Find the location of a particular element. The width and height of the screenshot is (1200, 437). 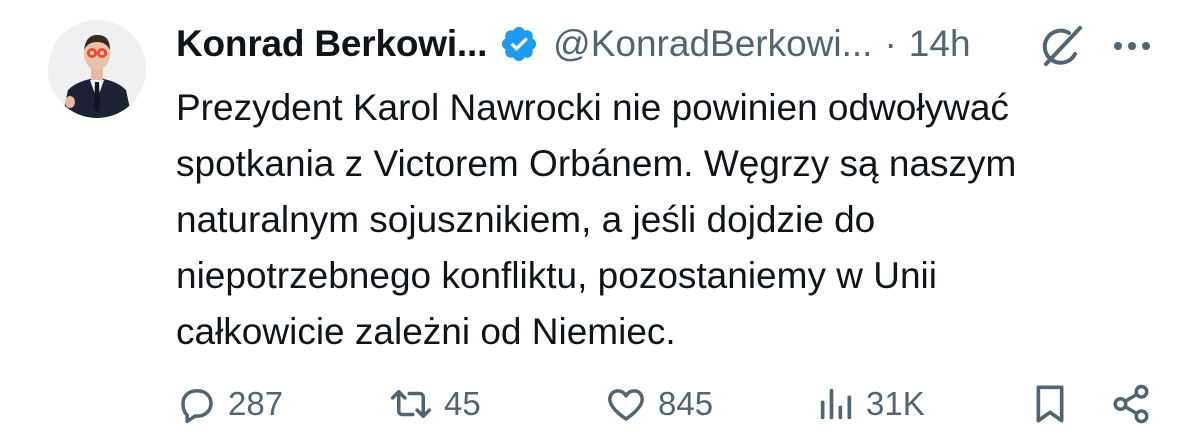

verified-badge-icon is located at coordinates (519, 44).